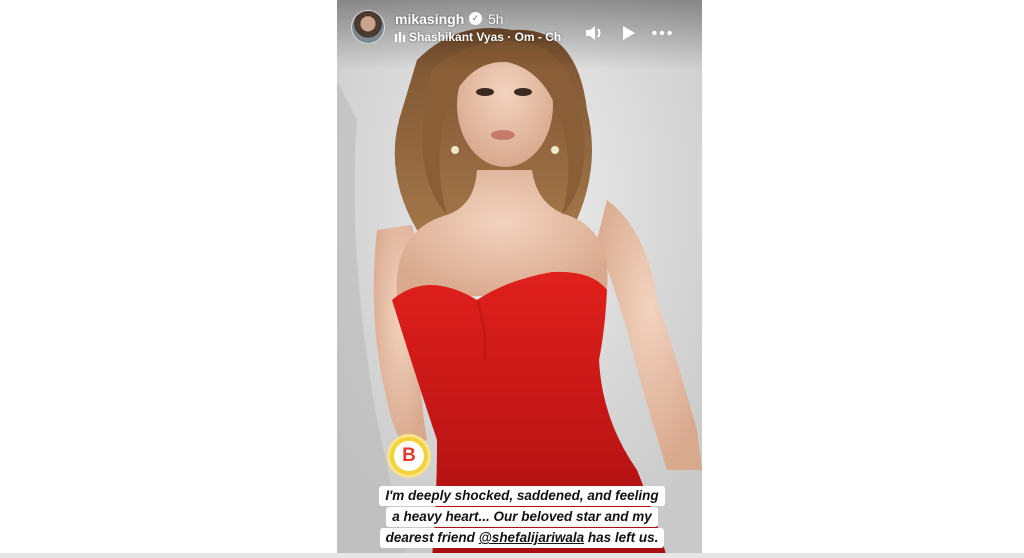 Image resolution: width=1024 pixels, height=558 pixels. What do you see at coordinates (368, 27) in the screenshot?
I see `avatar` at bounding box center [368, 27].